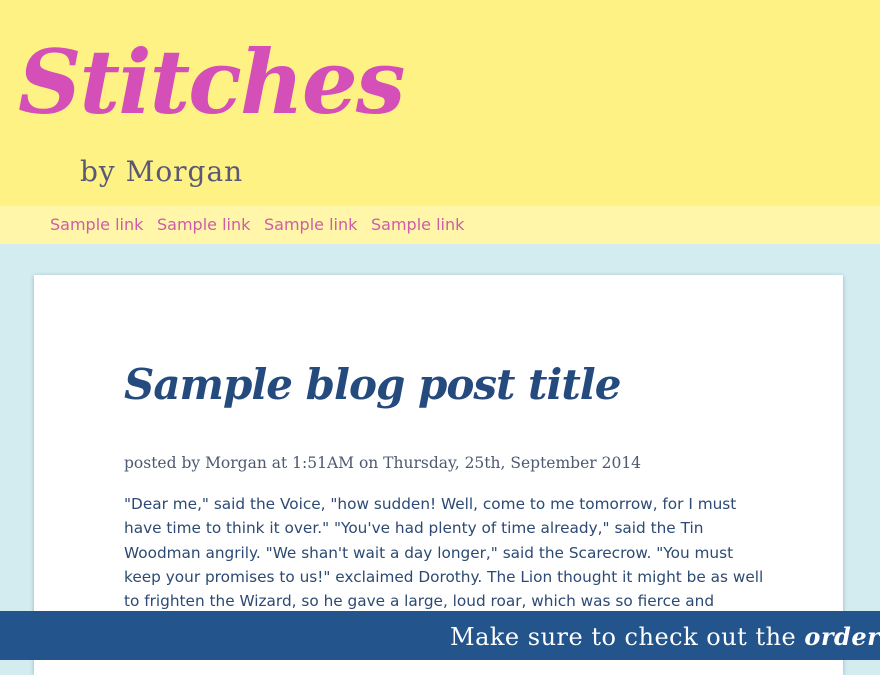  Describe the element at coordinates (842, 636) in the screenshot. I see `orders-page-link: orders page` at that location.